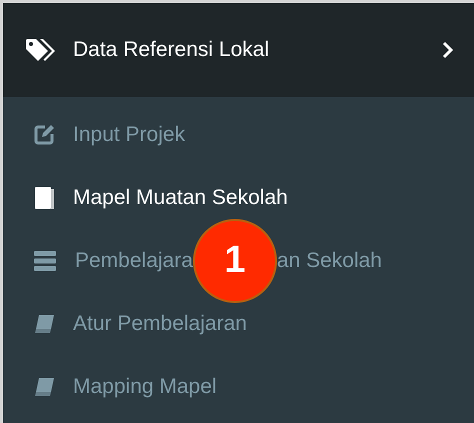  Describe the element at coordinates (448, 50) in the screenshot. I see `chevron-icon` at that location.